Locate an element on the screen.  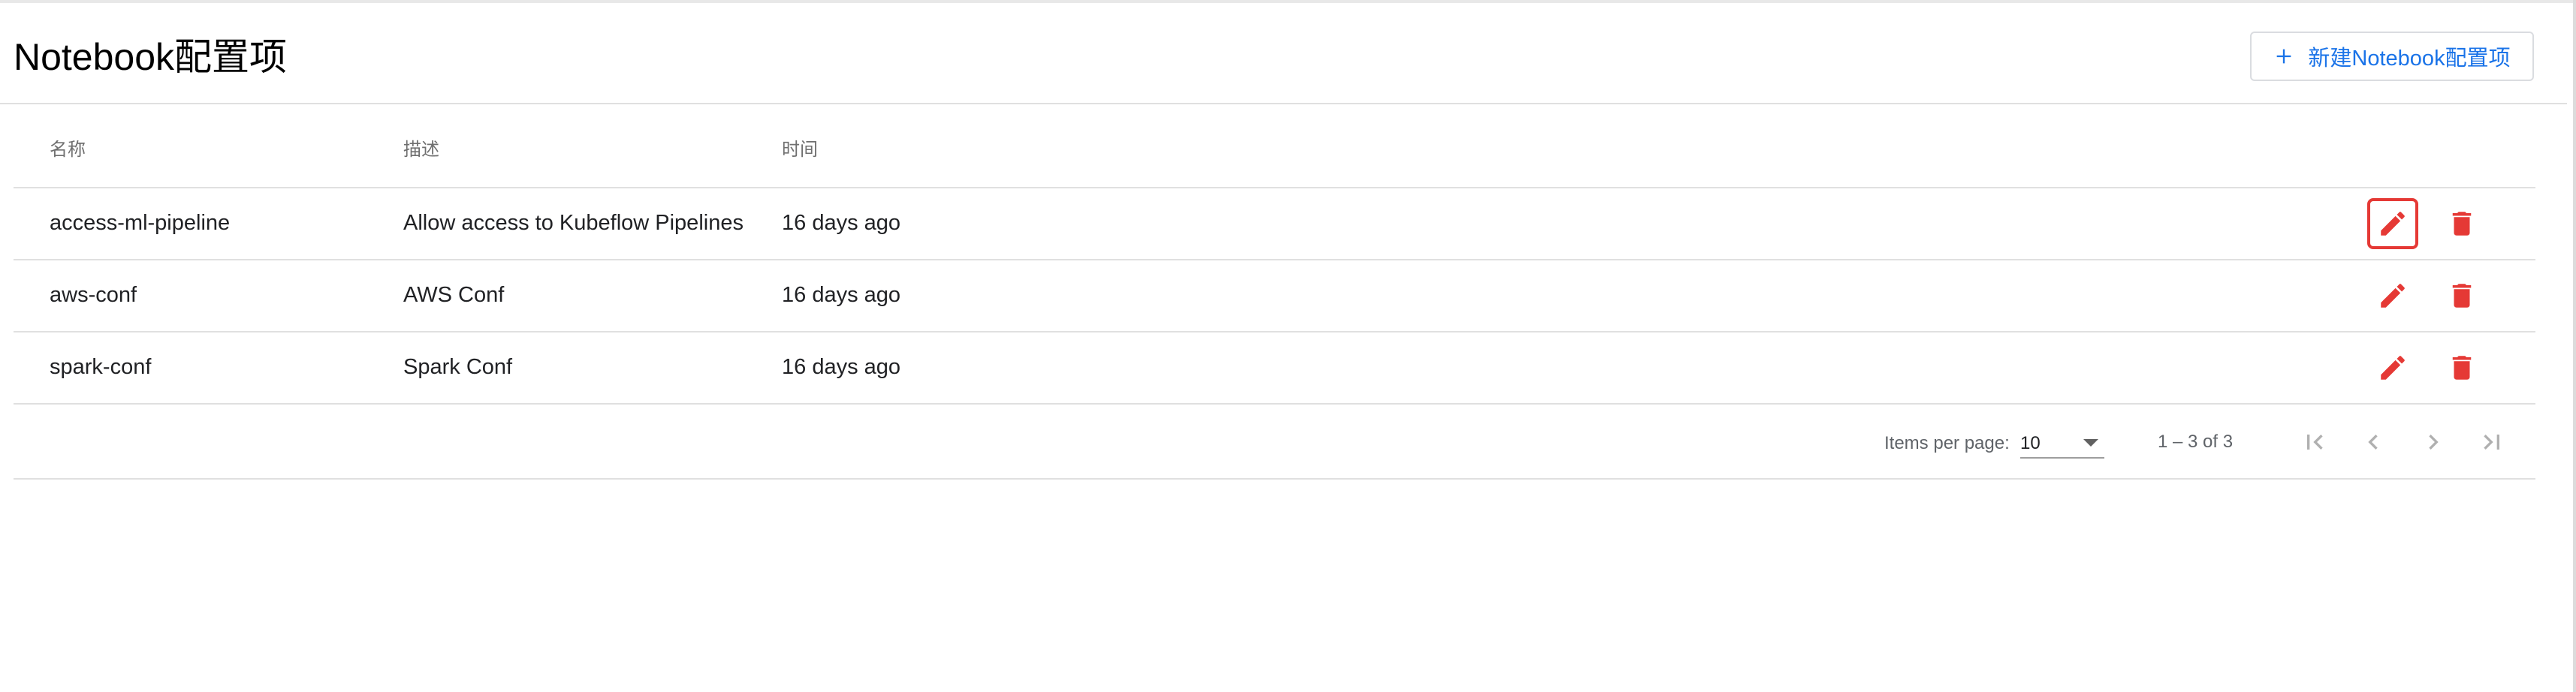
chevron-right-icon is located at coordinates (2434, 442).